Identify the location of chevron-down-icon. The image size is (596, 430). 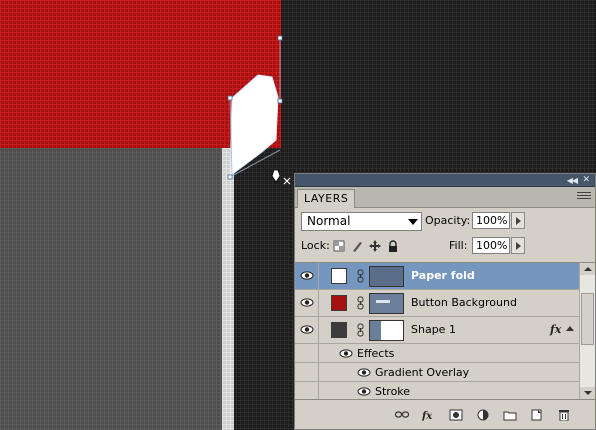
(413, 222).